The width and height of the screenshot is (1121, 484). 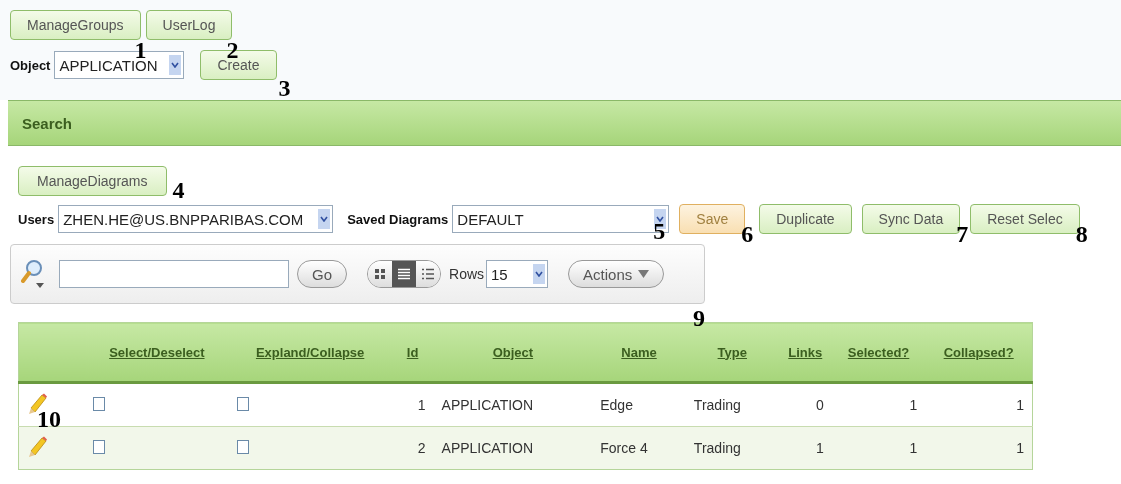 I want to click on column-header-link: Links, so click(x=805, y=352).